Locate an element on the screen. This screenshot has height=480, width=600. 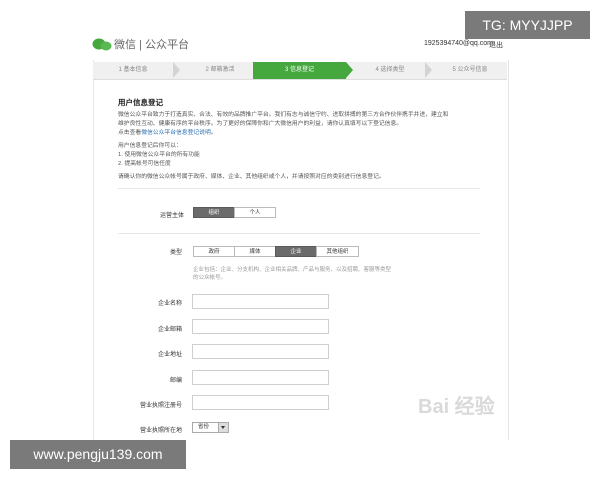
step-1: 1 基本信息 is located at coordinates (133, 70).